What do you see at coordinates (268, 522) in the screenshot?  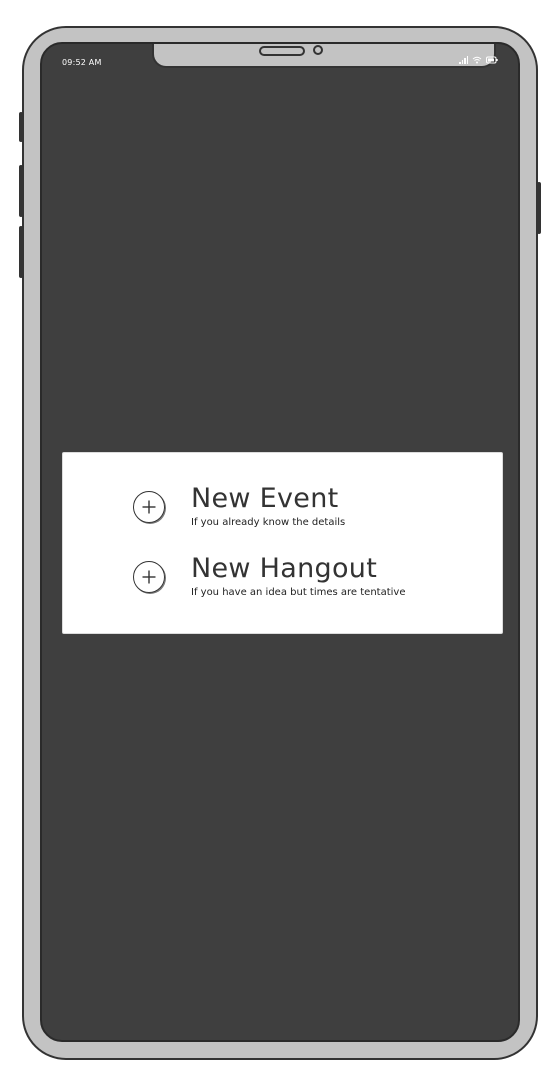 I see `new-event-subtitle: If you already know the details` at bounding box center [268, 522].